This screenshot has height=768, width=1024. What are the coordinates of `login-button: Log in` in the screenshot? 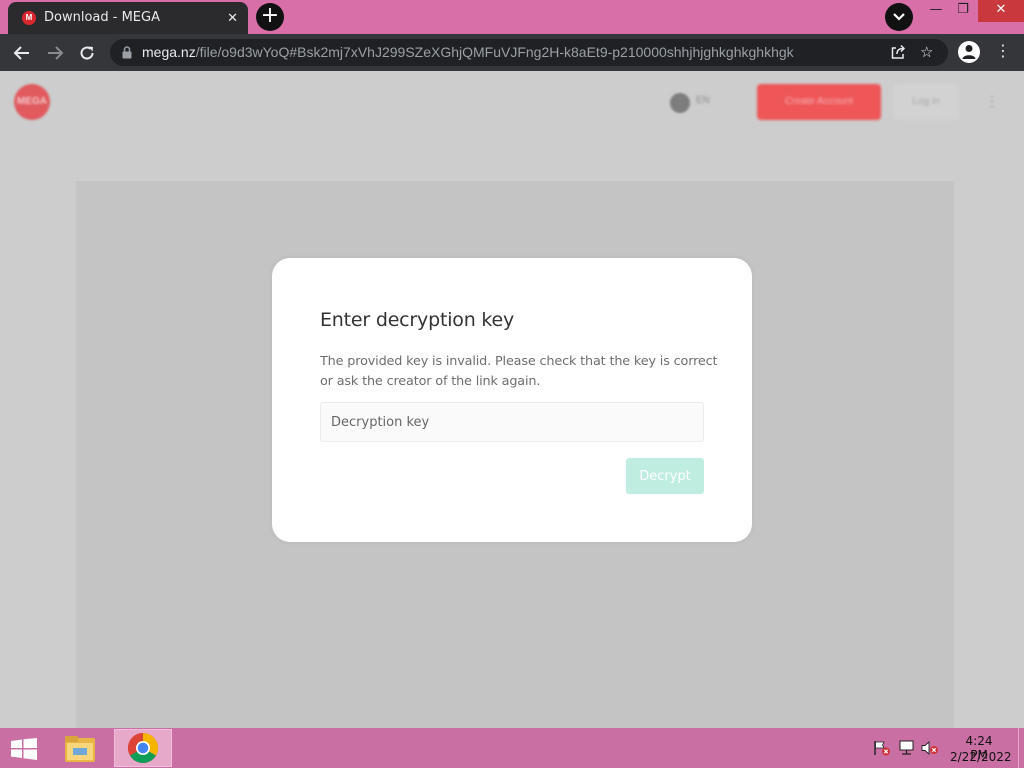 It's located at (926, 102).